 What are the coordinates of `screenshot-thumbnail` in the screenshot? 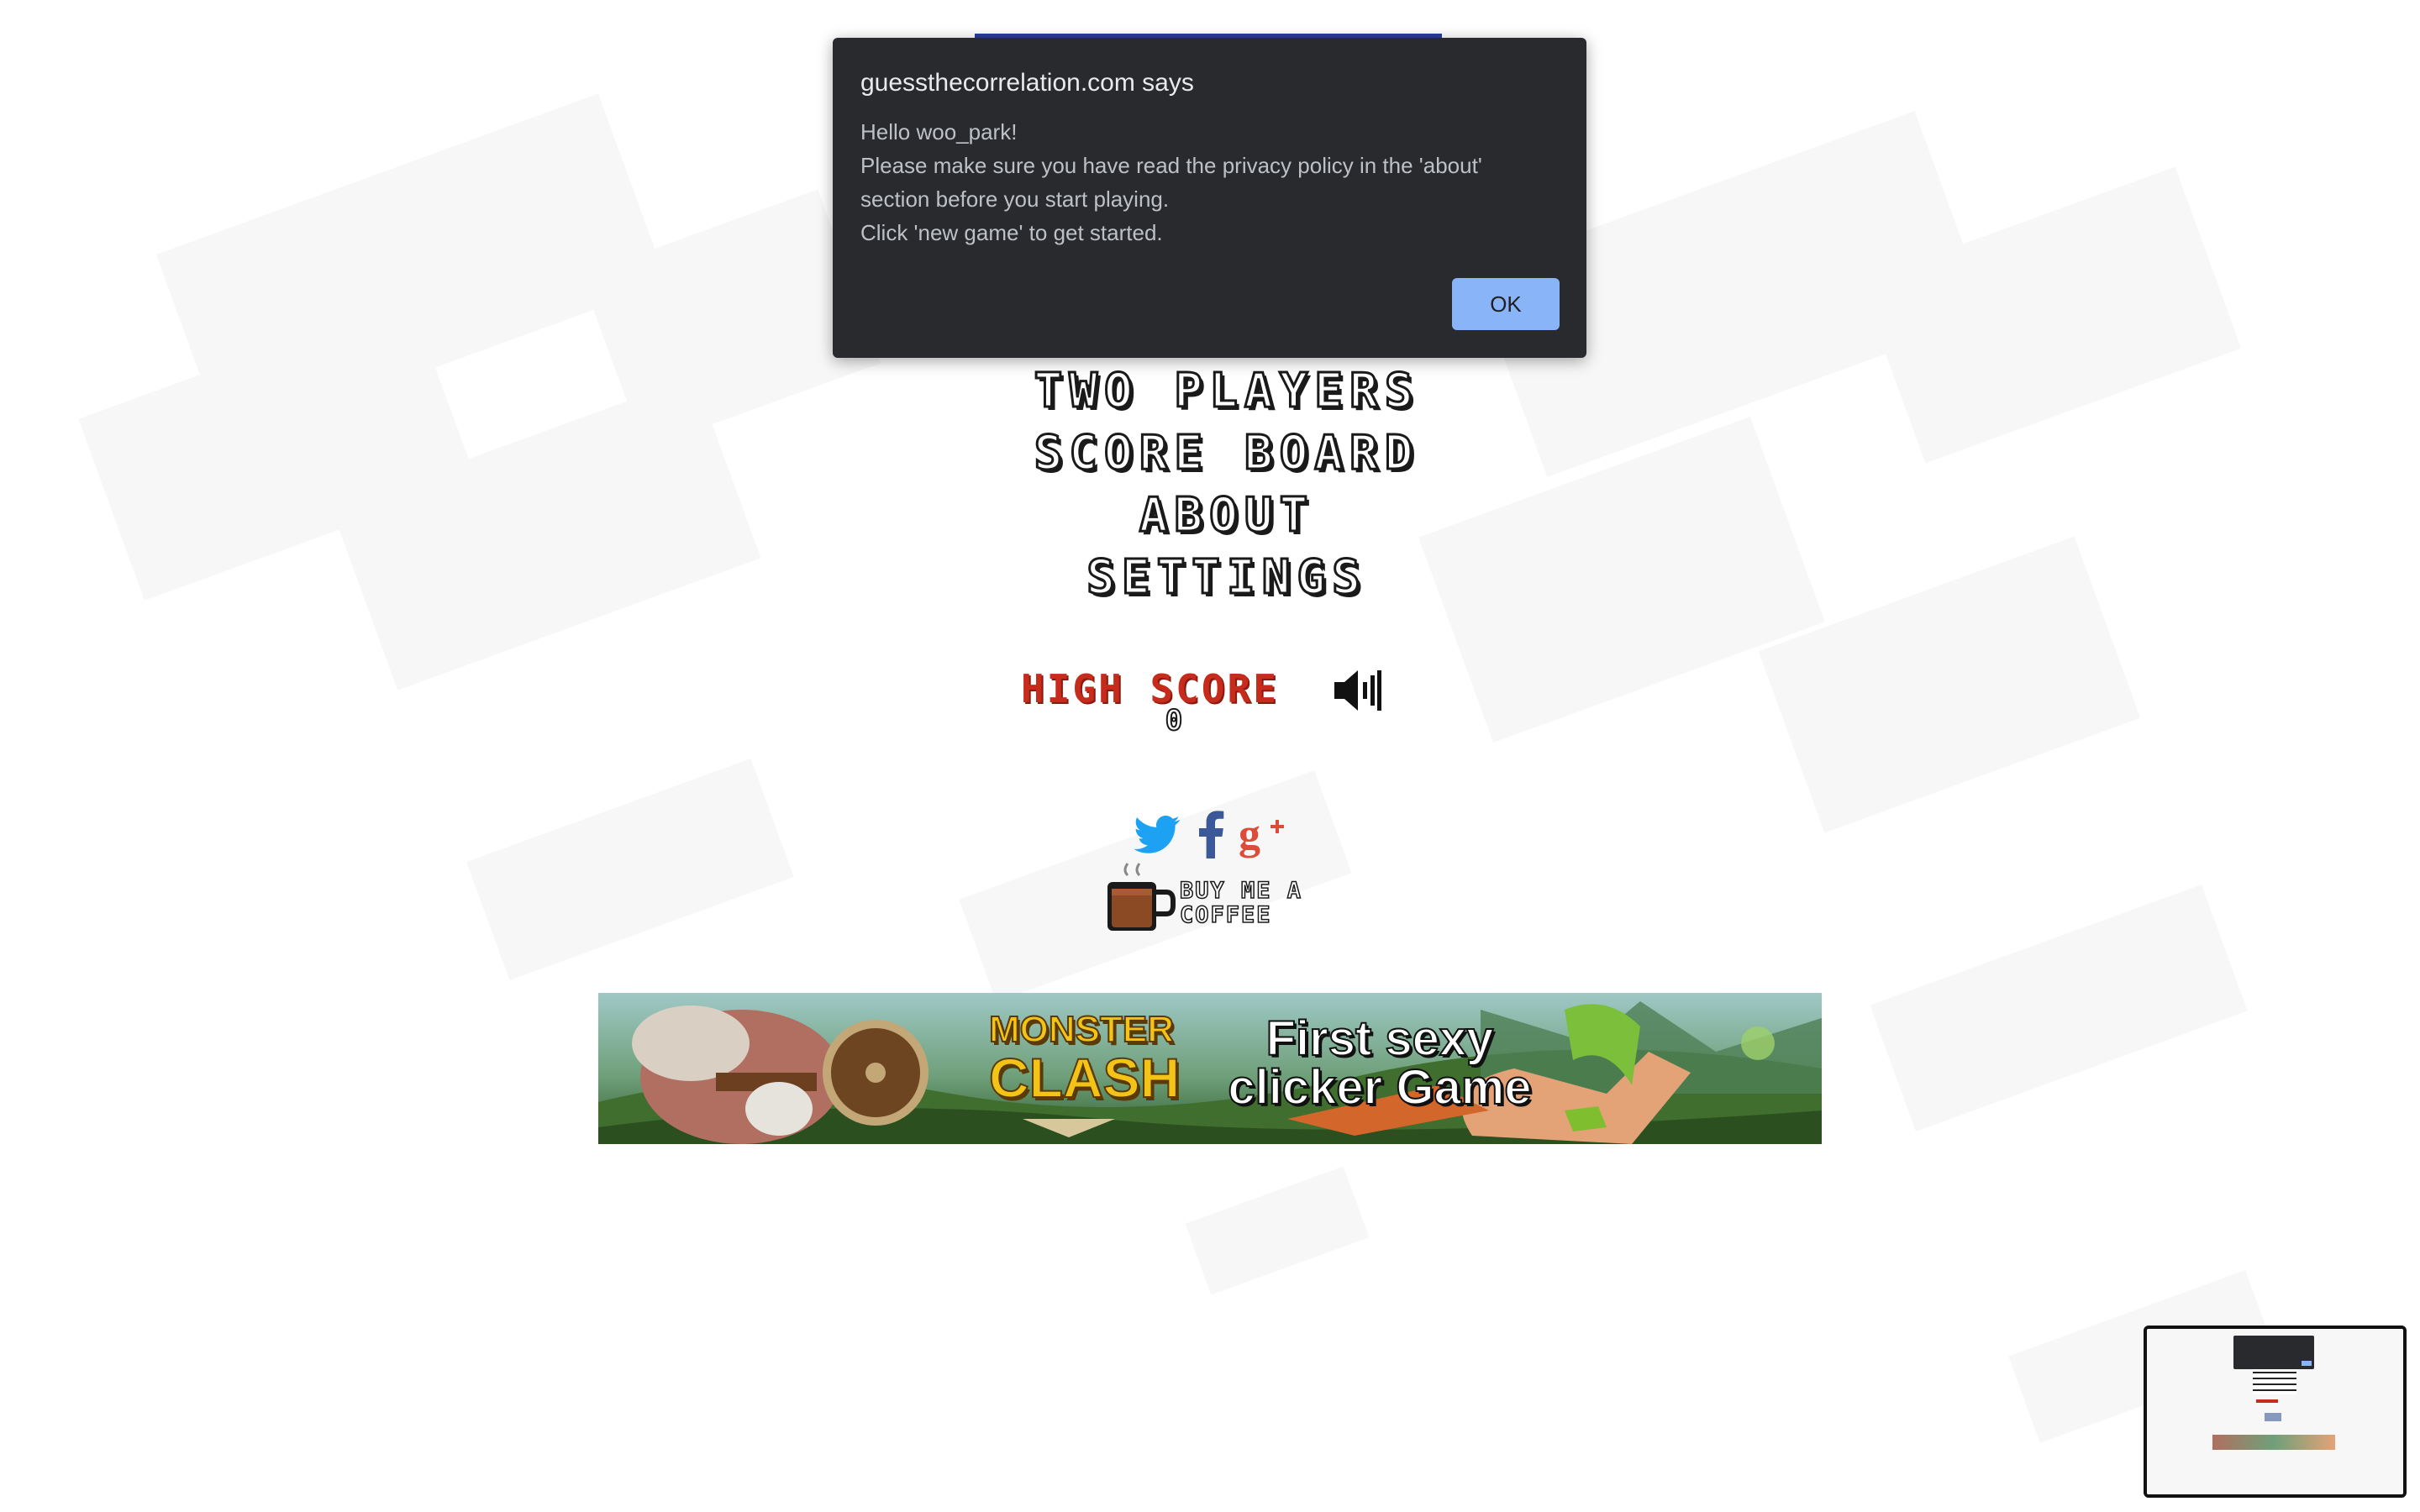 It's located at (2275, 1412).